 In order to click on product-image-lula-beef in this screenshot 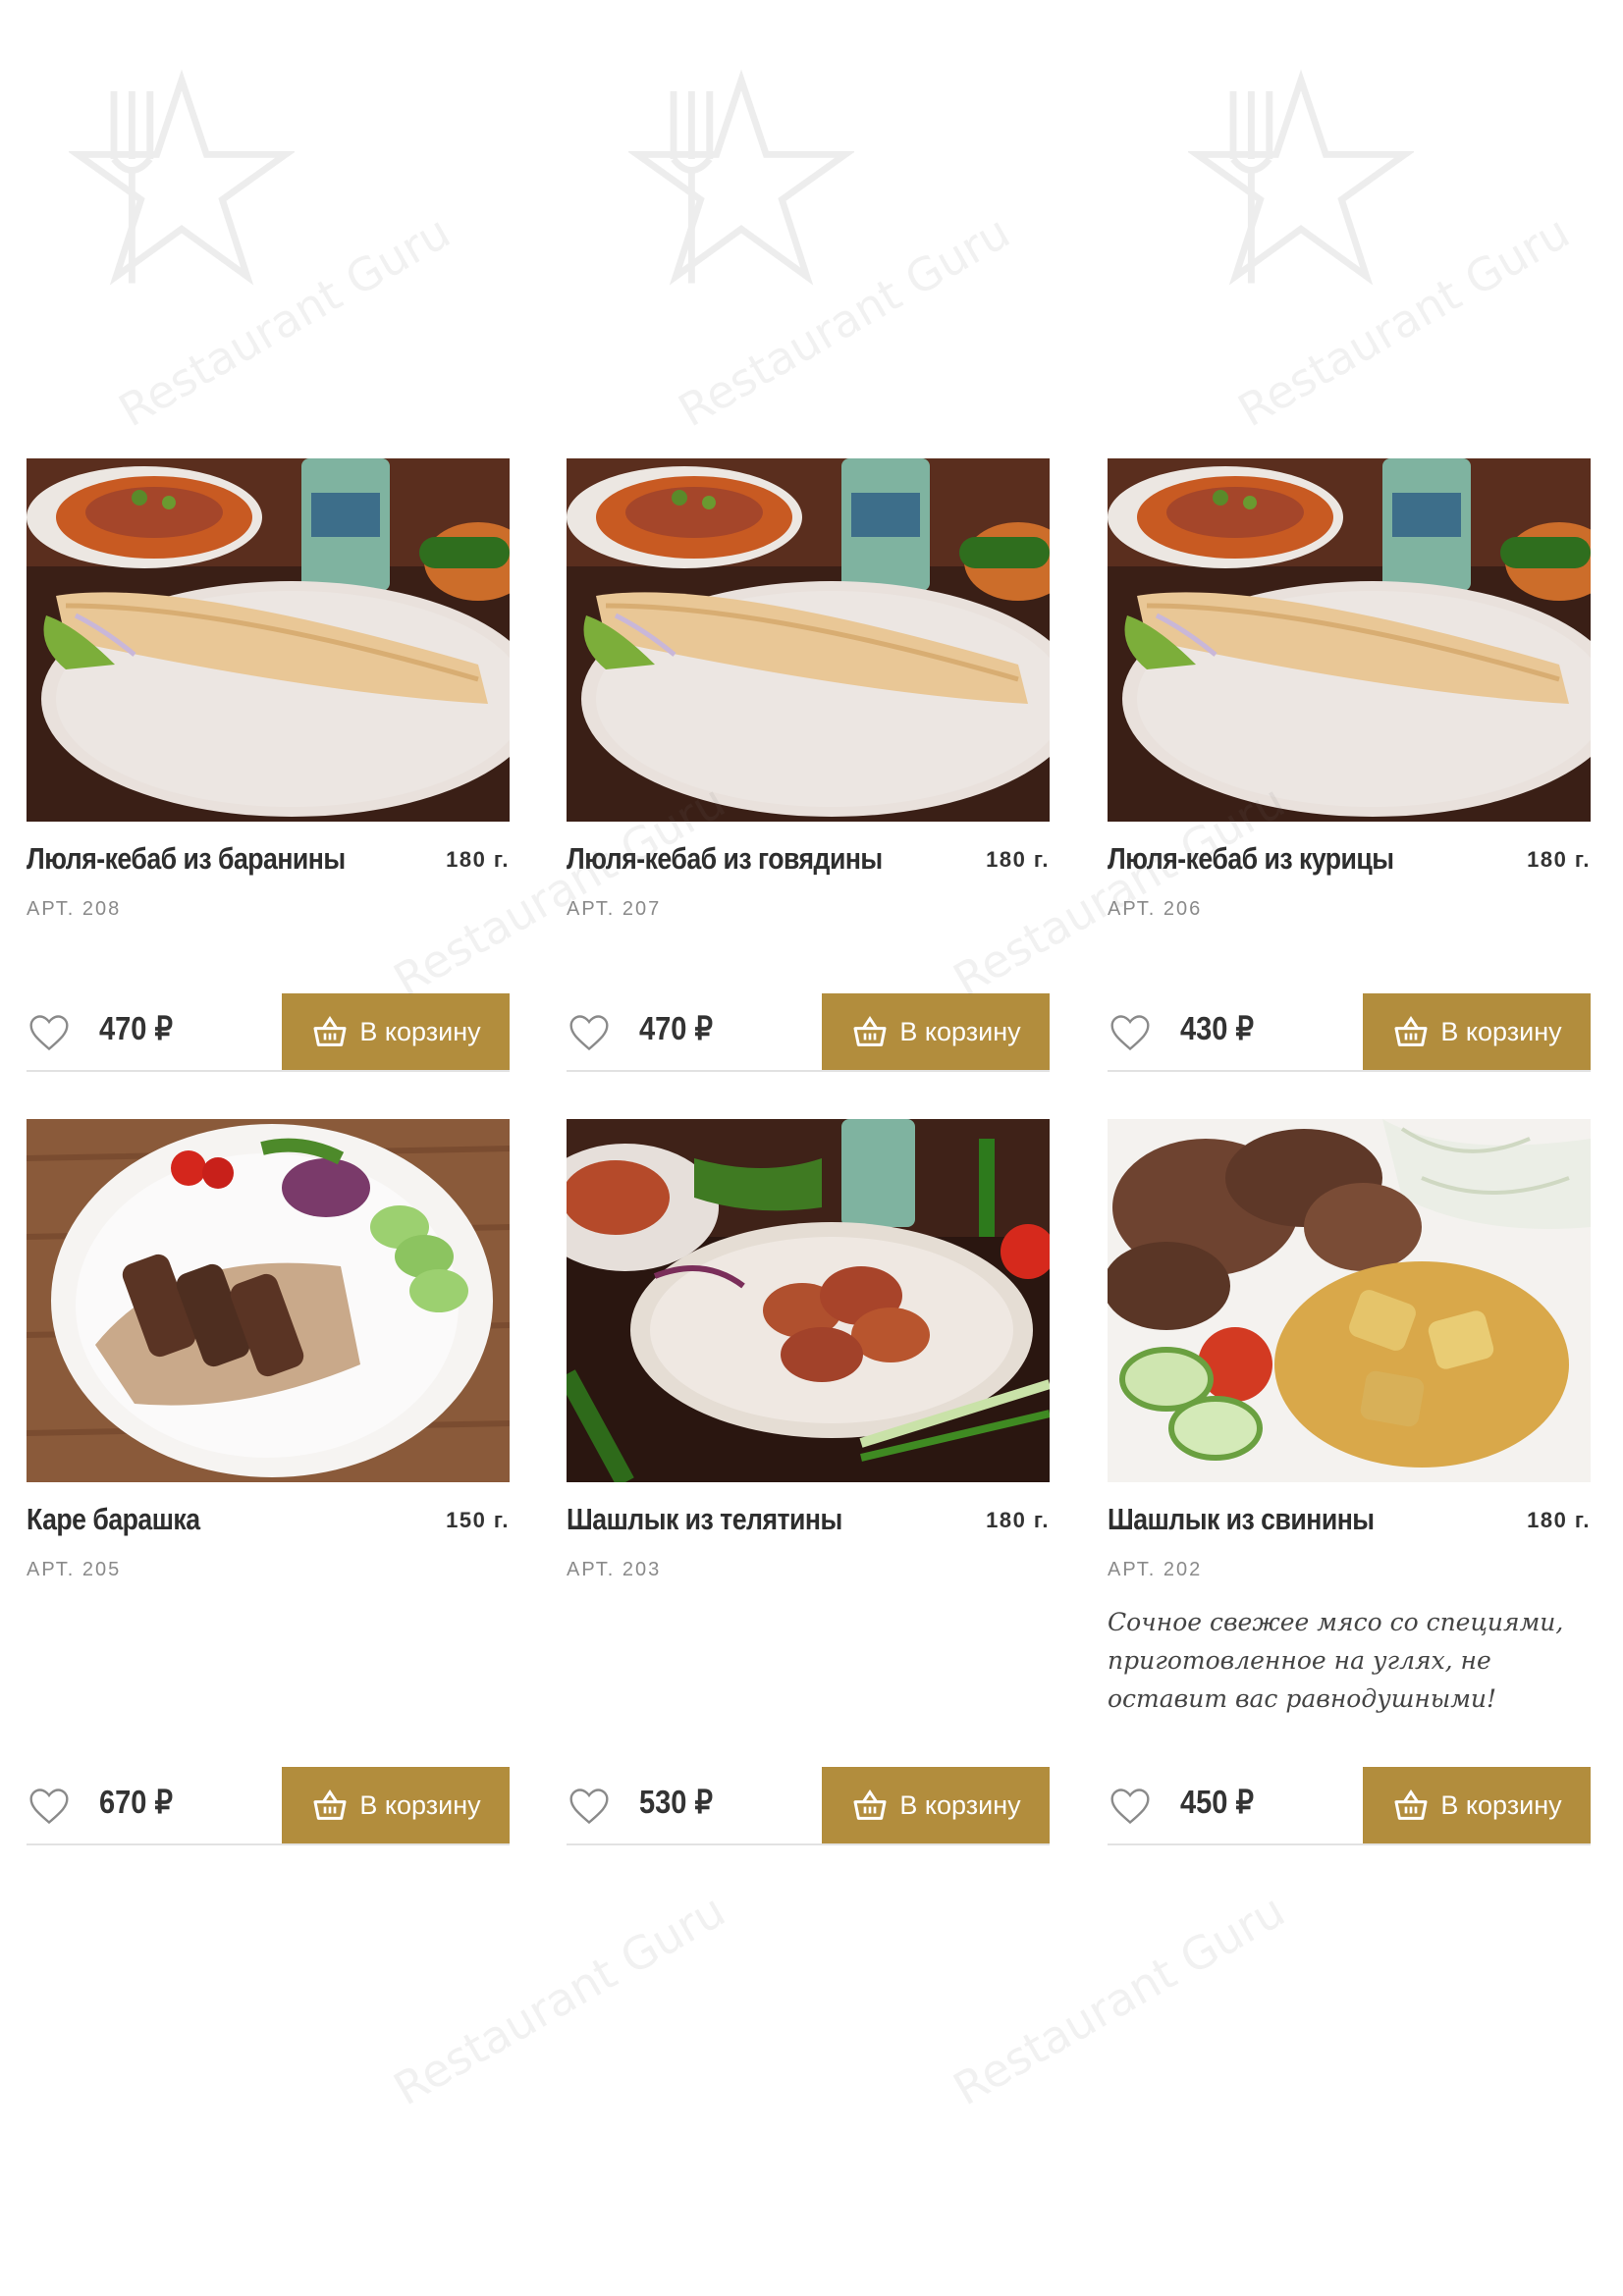, I will do `click(808, 640)`.